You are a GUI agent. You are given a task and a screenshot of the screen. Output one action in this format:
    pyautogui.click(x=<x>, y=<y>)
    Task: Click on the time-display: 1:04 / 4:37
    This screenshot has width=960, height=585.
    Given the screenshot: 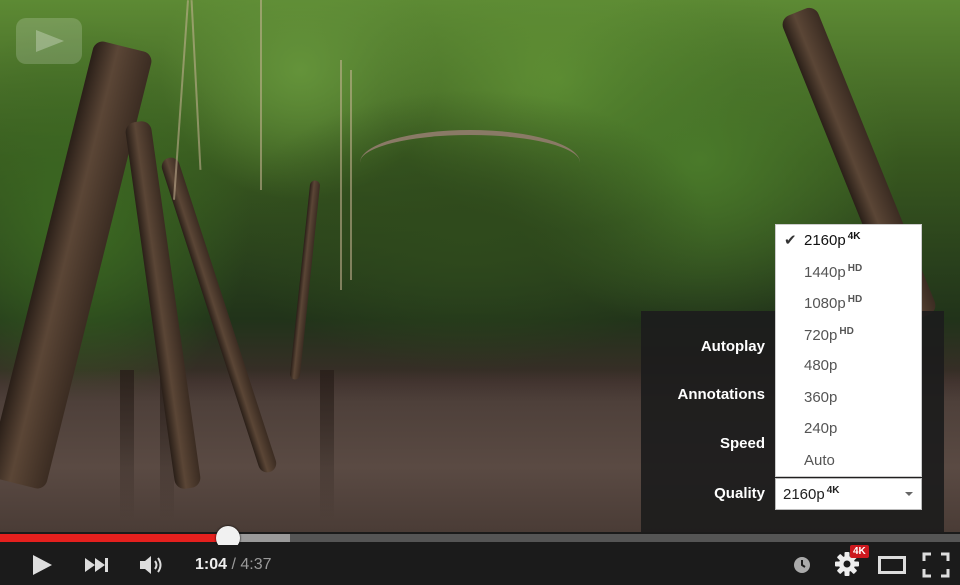 What is the action you would take?
    pyautogui.click(x=233, y=565)
    